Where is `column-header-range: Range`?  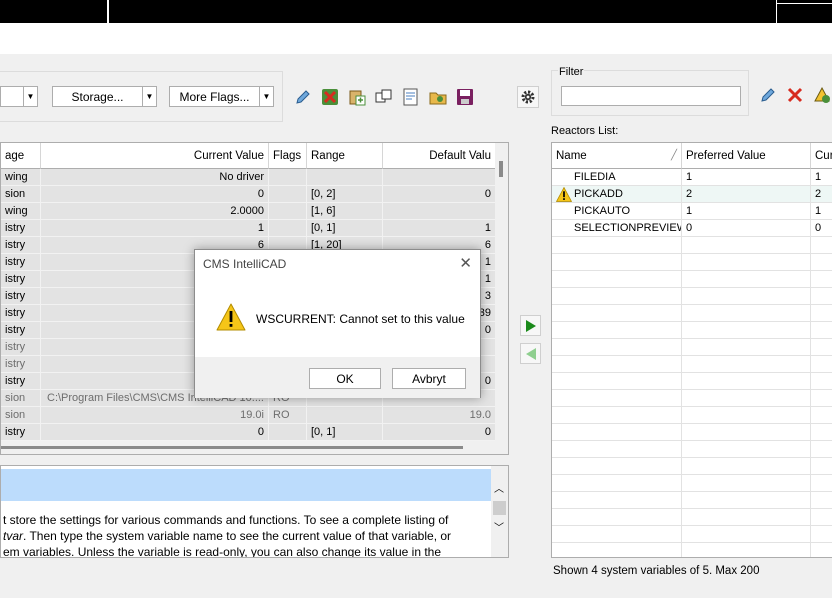
column-header-range: Range is located at coordinates (345, 156).